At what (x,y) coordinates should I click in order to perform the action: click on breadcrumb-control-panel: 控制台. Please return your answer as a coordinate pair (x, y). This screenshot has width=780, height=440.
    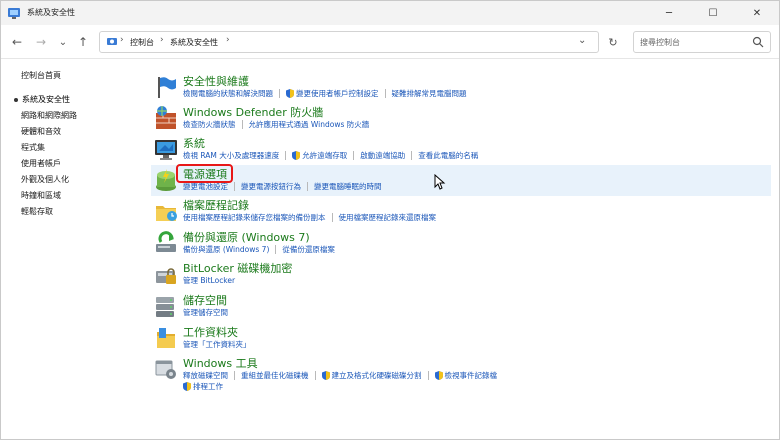
    Looking at the image, I should click on (142, 42).